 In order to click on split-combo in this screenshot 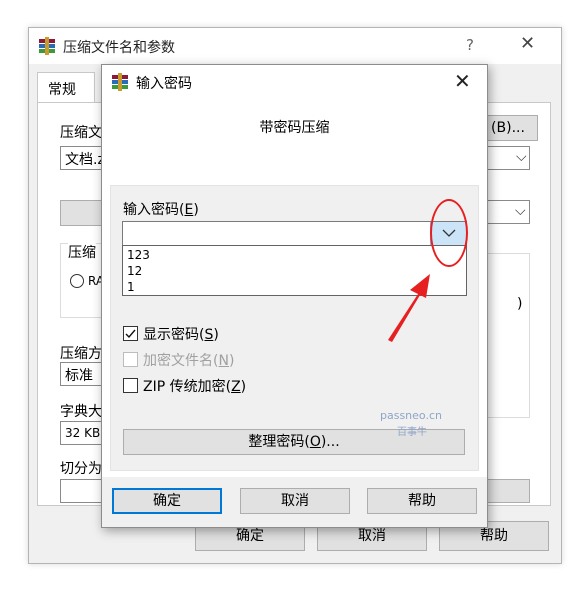, I will do `click(81, 491)`.